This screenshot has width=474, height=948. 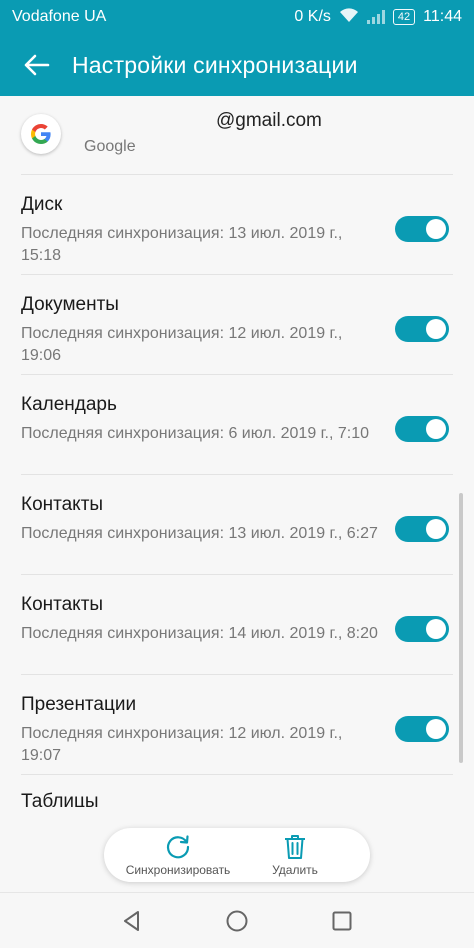 What do you see at coordinates (461, 628) in the screenshot?
I see `scrollbar` at bounding box center [461, 628].